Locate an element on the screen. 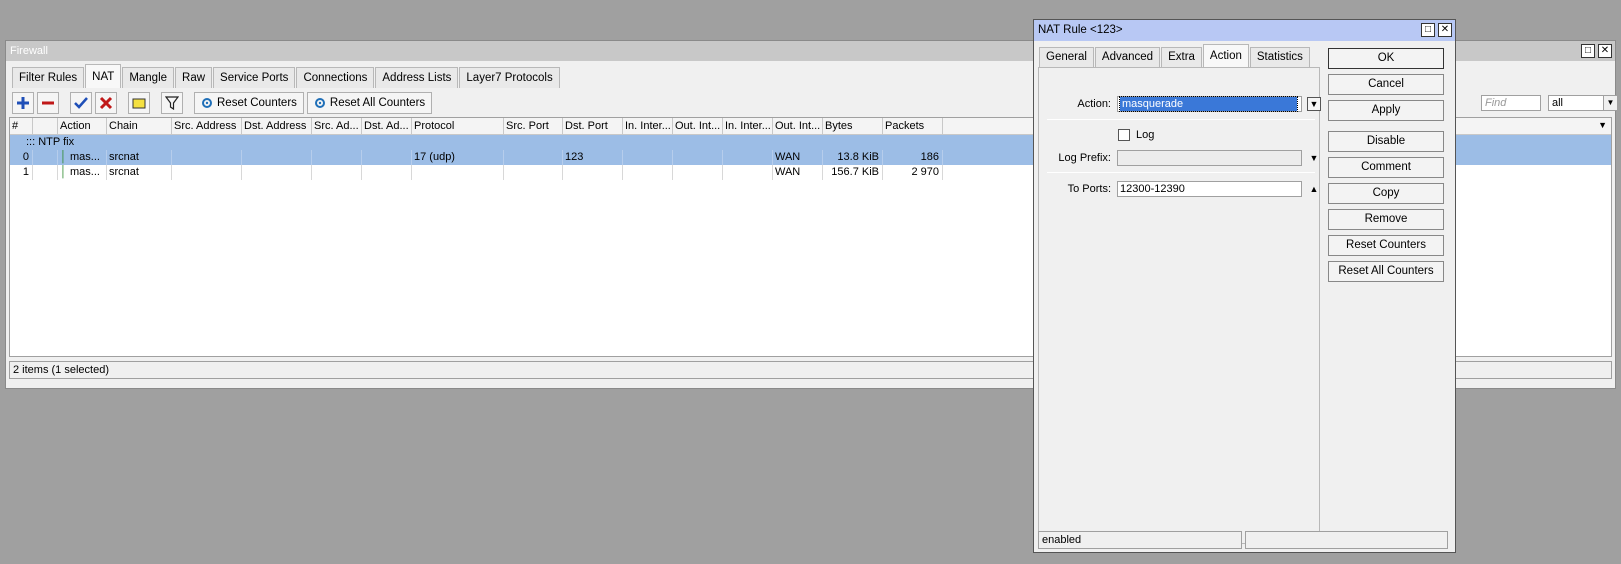 The height and width of the screenshot is (564, 1621). nat-dialog-status-bar: enabled is located at coordinates (1243, 540).